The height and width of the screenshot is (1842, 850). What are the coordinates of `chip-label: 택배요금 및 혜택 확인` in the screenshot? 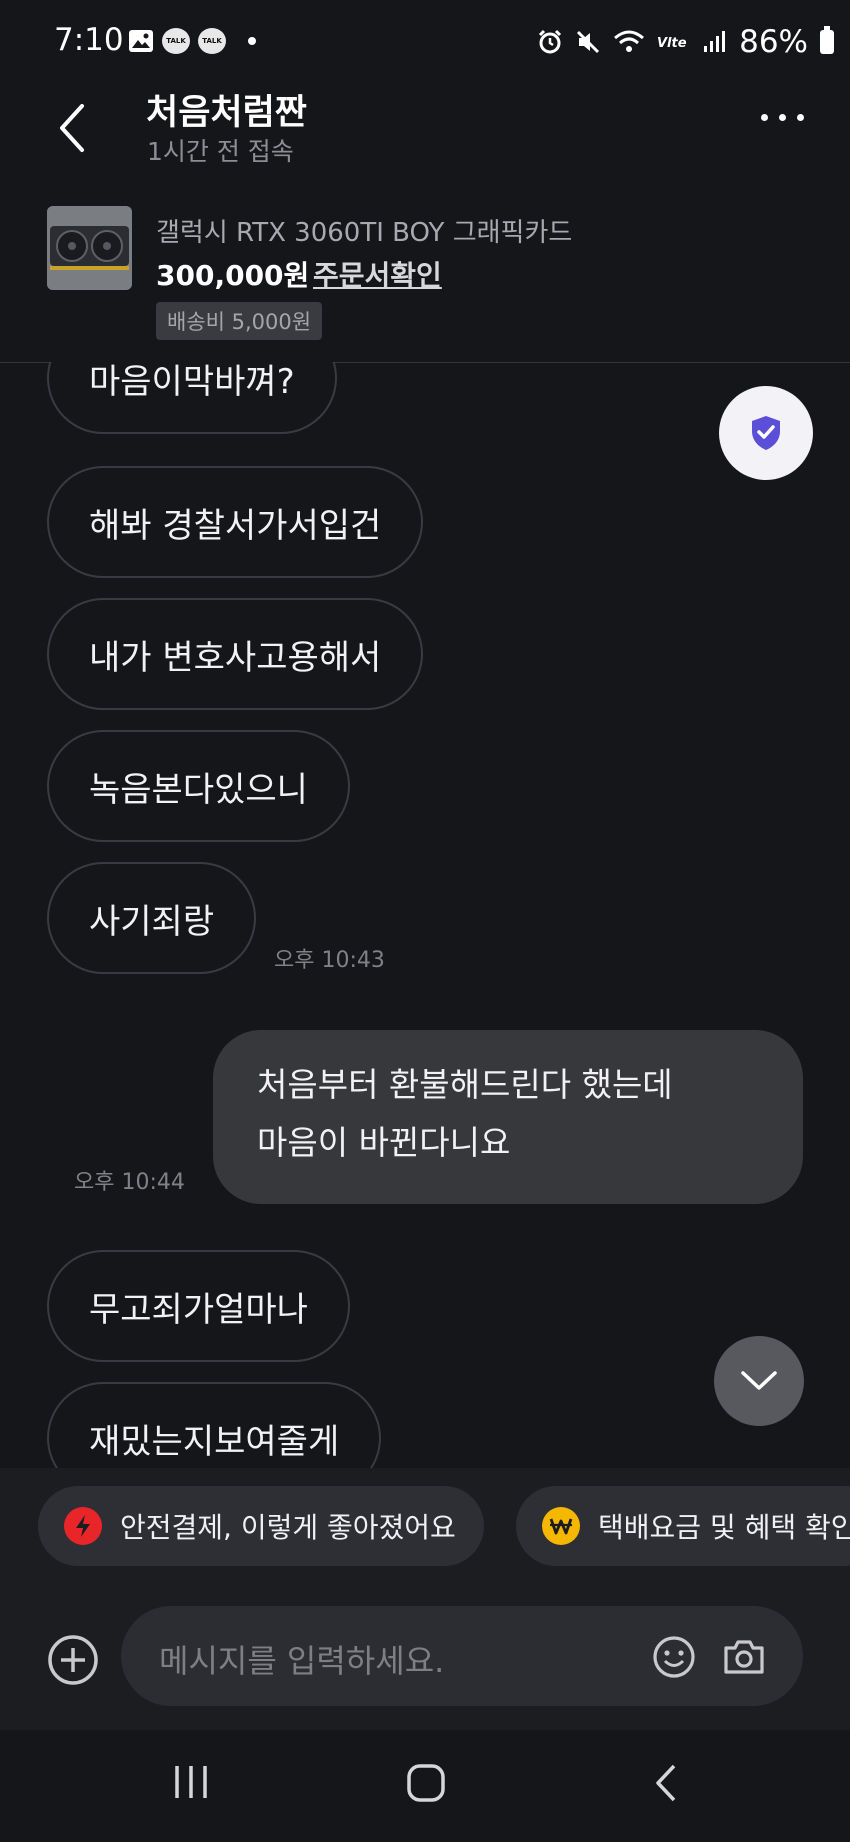 It's located at (724, 1527).